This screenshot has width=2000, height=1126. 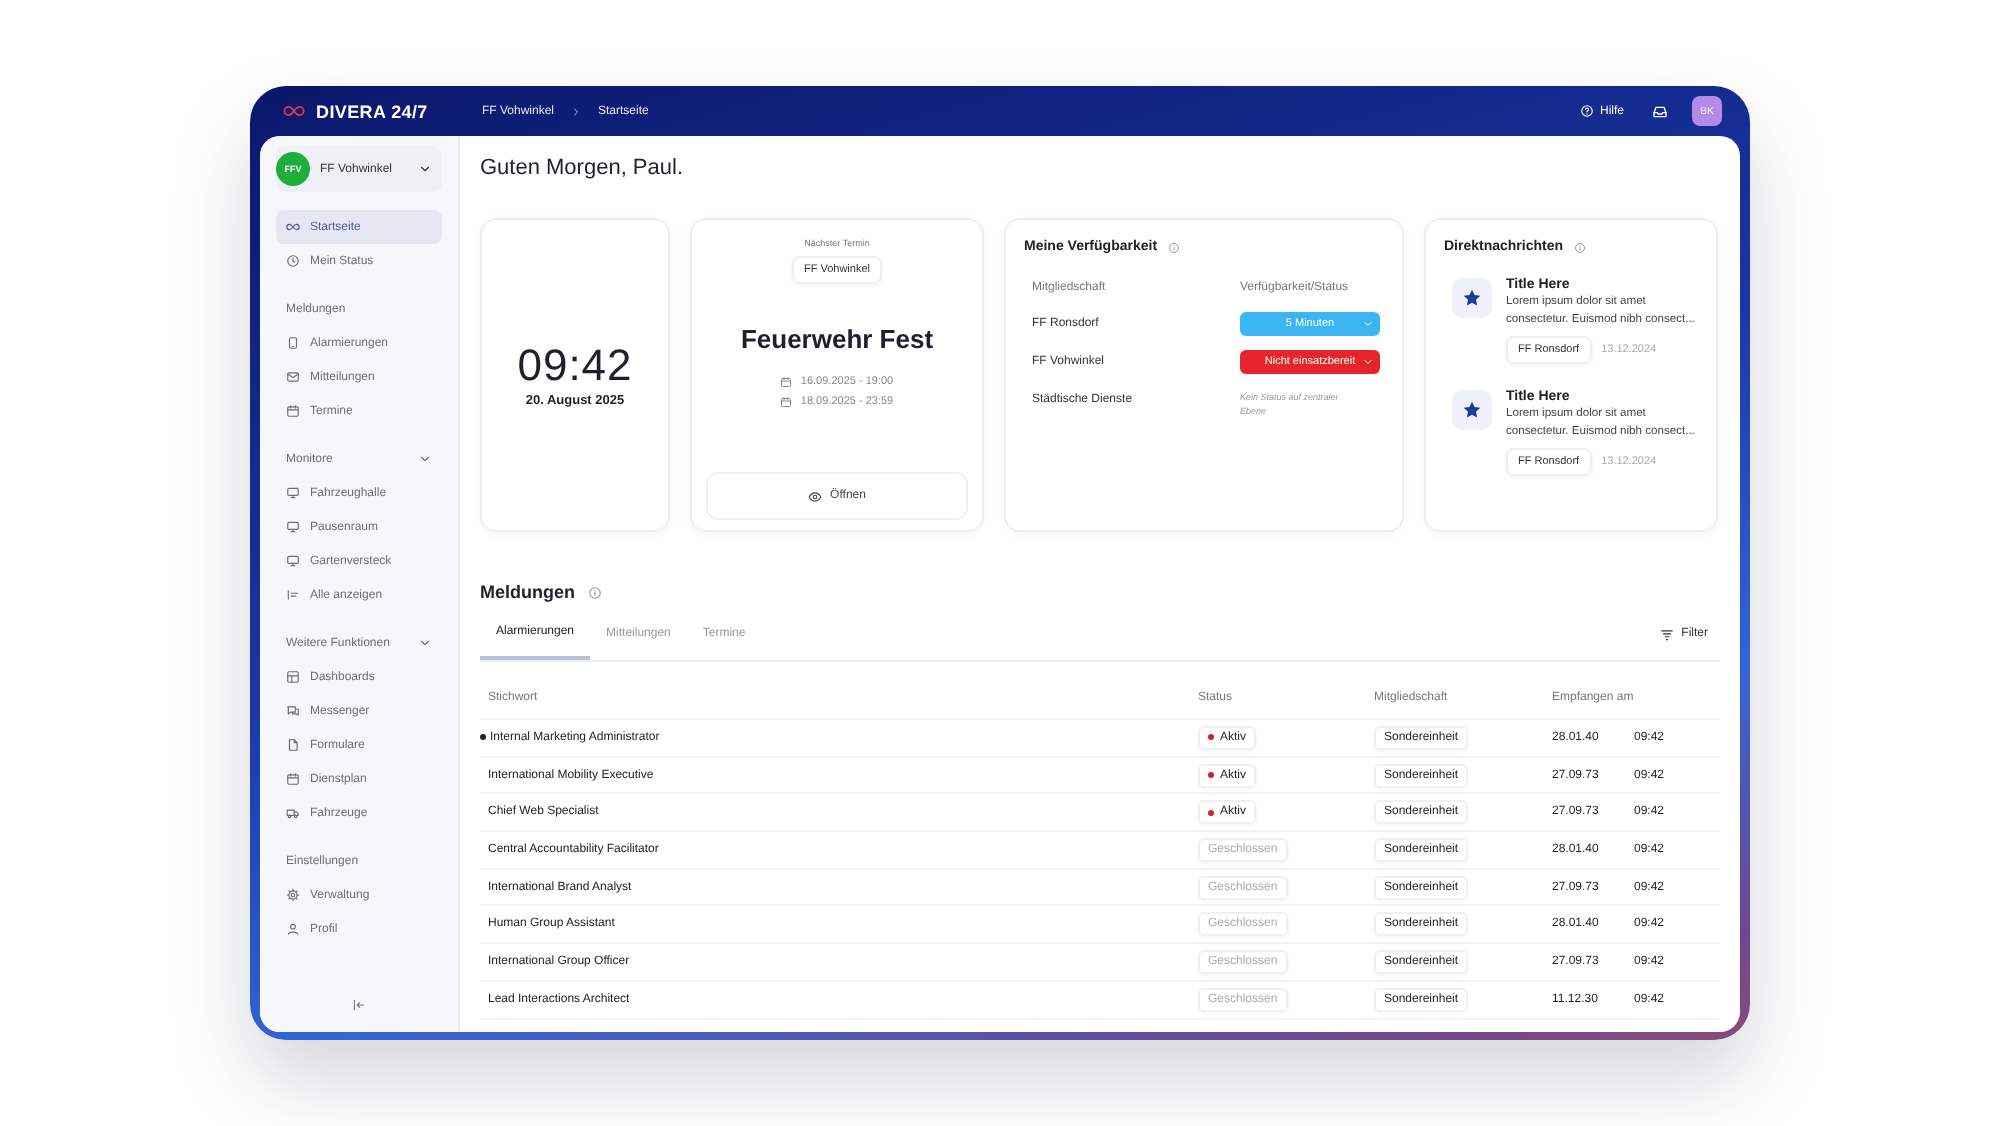 I want to click on person-icon, so click(x=293, y=929).